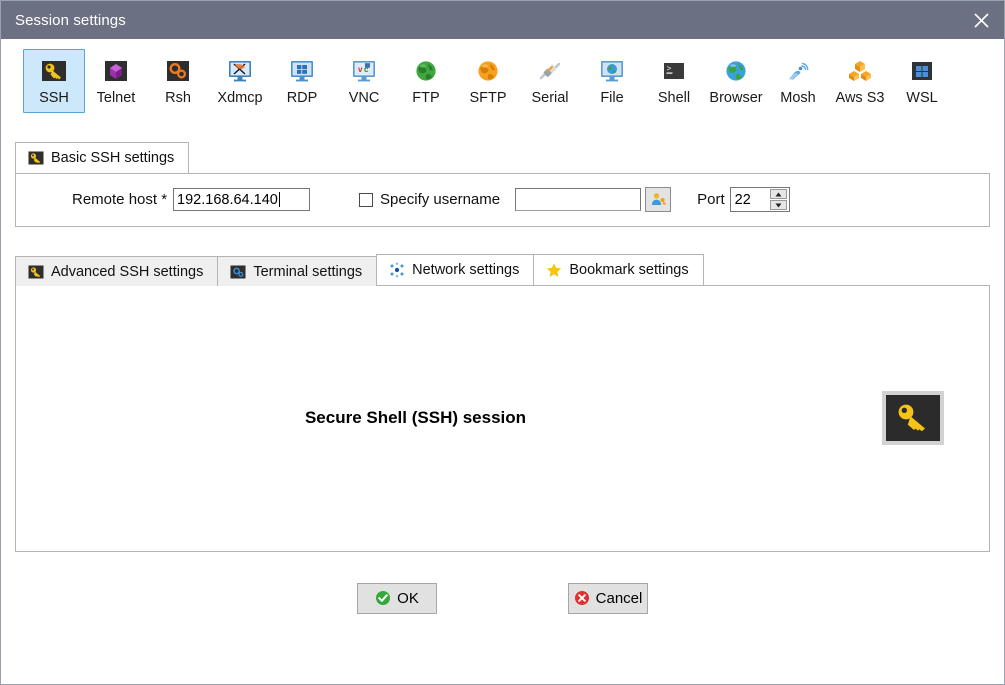  Describe the element at coordinates (238, 271) in the screenshot. I see `gear-icon` at that location.